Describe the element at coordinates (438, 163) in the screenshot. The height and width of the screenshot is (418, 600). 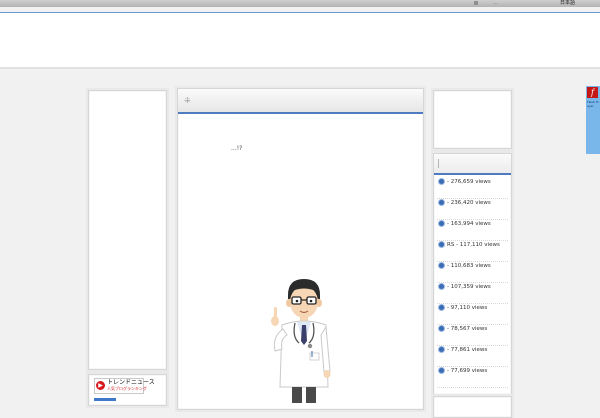
I see `ranking-header-marker` at that location.